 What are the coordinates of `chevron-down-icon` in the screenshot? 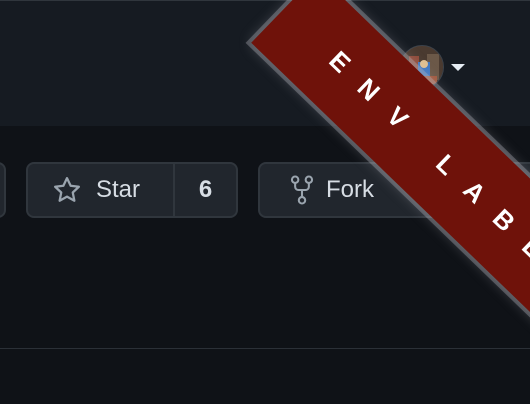 It's located at (458, 67).